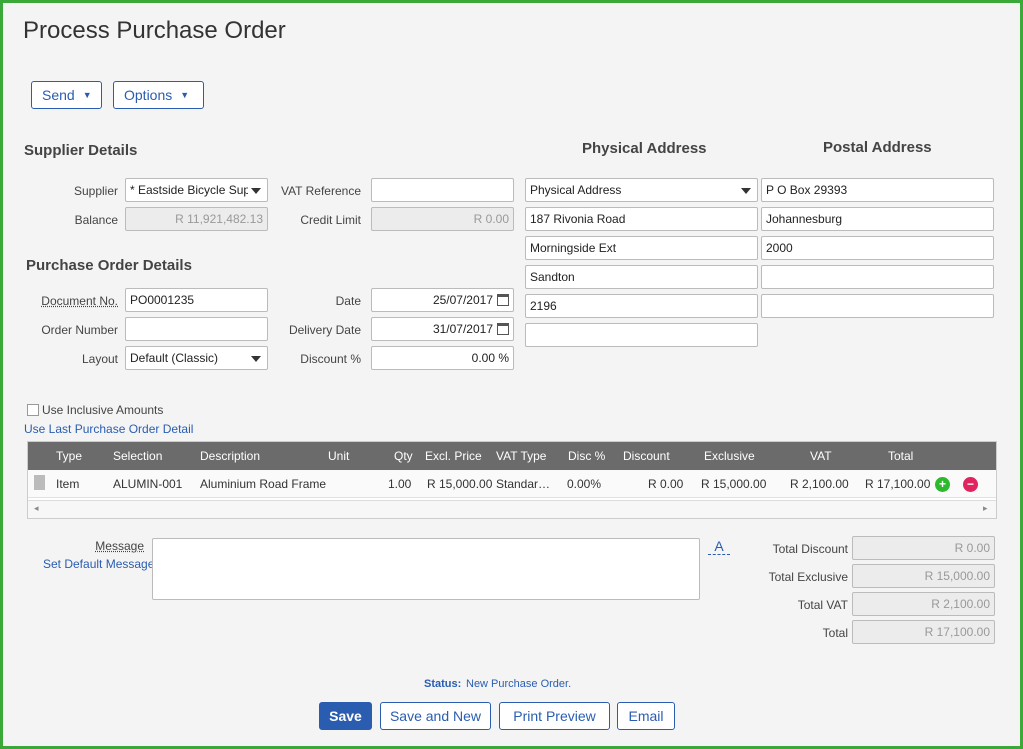 This screenshot has height=749, width=1023. Describe the element at coordinates (435, 716) in the screenshot. I see `save-and-new-button: Save and New` at that location.